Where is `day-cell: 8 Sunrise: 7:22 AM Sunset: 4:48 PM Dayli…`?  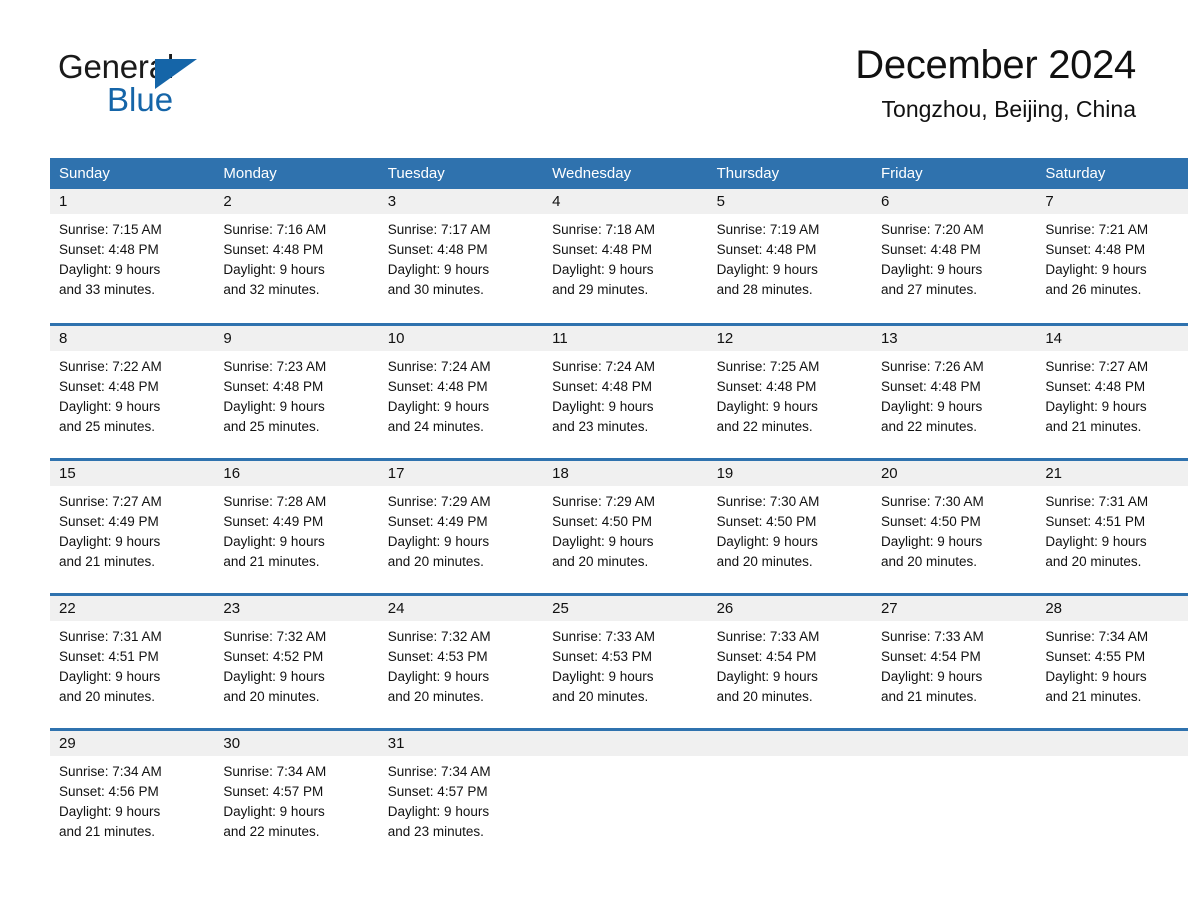
day-cell: 8 Sunrise: 7:22 AM Sunset: 4:48 PM Dayli… is located at coordinates (132, 390).